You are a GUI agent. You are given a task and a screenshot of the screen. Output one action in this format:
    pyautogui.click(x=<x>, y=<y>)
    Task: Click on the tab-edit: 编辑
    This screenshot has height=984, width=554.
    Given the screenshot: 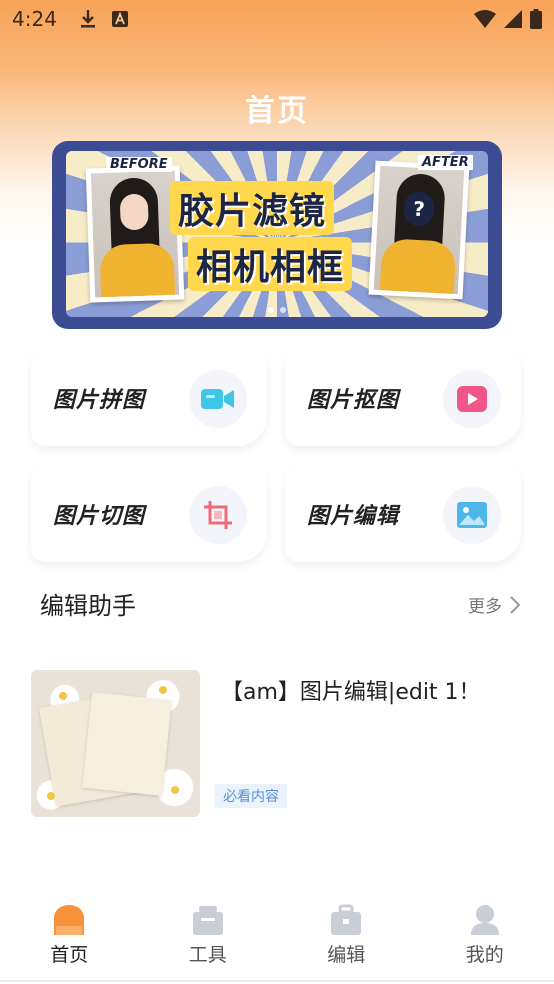 What is the action you would take?
    pyautogui.click(x=346, y=935)
    